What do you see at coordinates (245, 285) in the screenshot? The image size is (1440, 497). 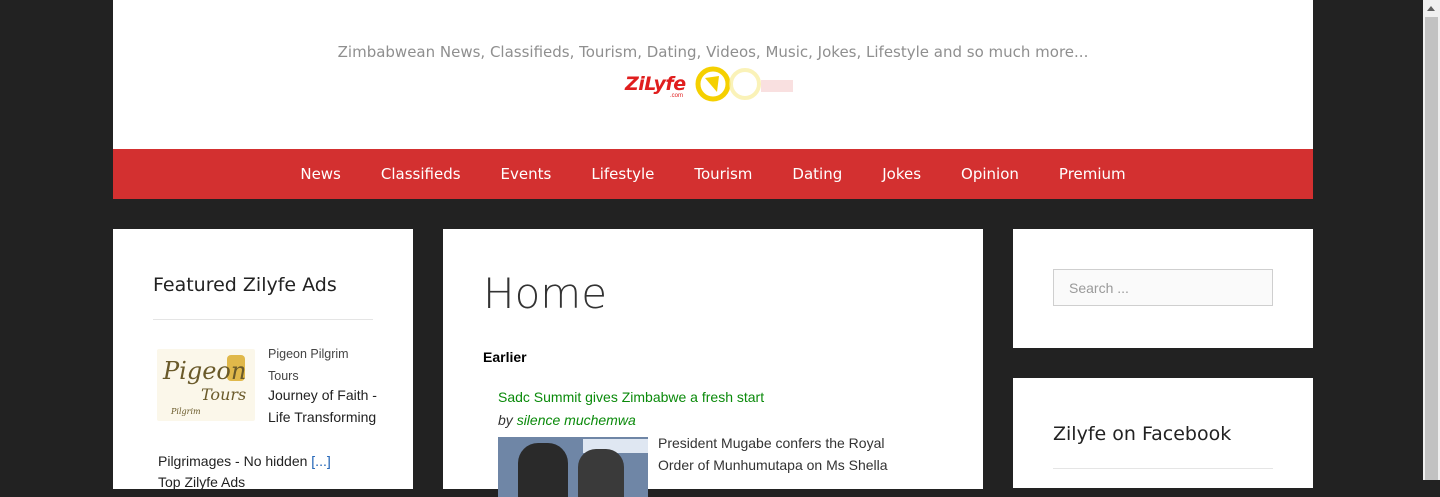 I see `featured-ads-title: Featured Zilyfe Ads` at bounding box center [245, 285].